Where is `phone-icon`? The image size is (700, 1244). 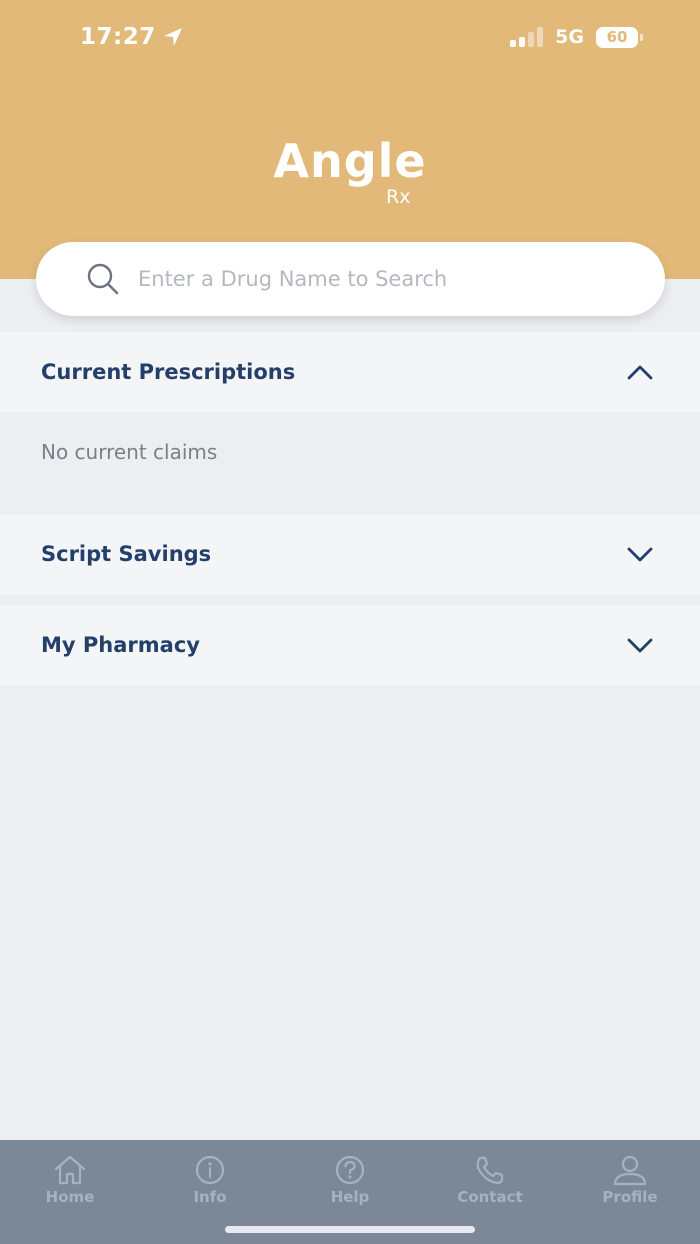 phone-icon is located at coordinates (490, 1170).